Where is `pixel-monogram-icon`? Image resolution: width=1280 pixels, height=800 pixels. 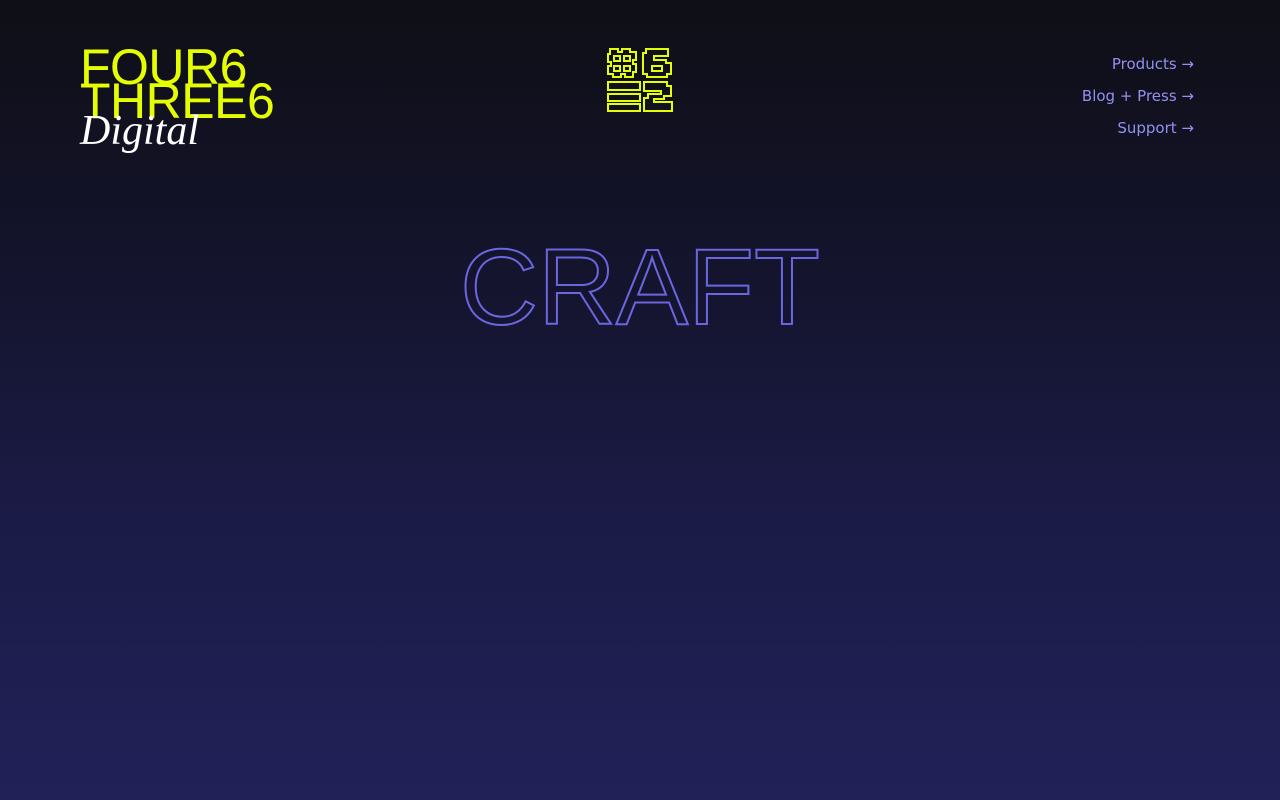
pixel-monogram-icon is located at coordinates (640, 80).